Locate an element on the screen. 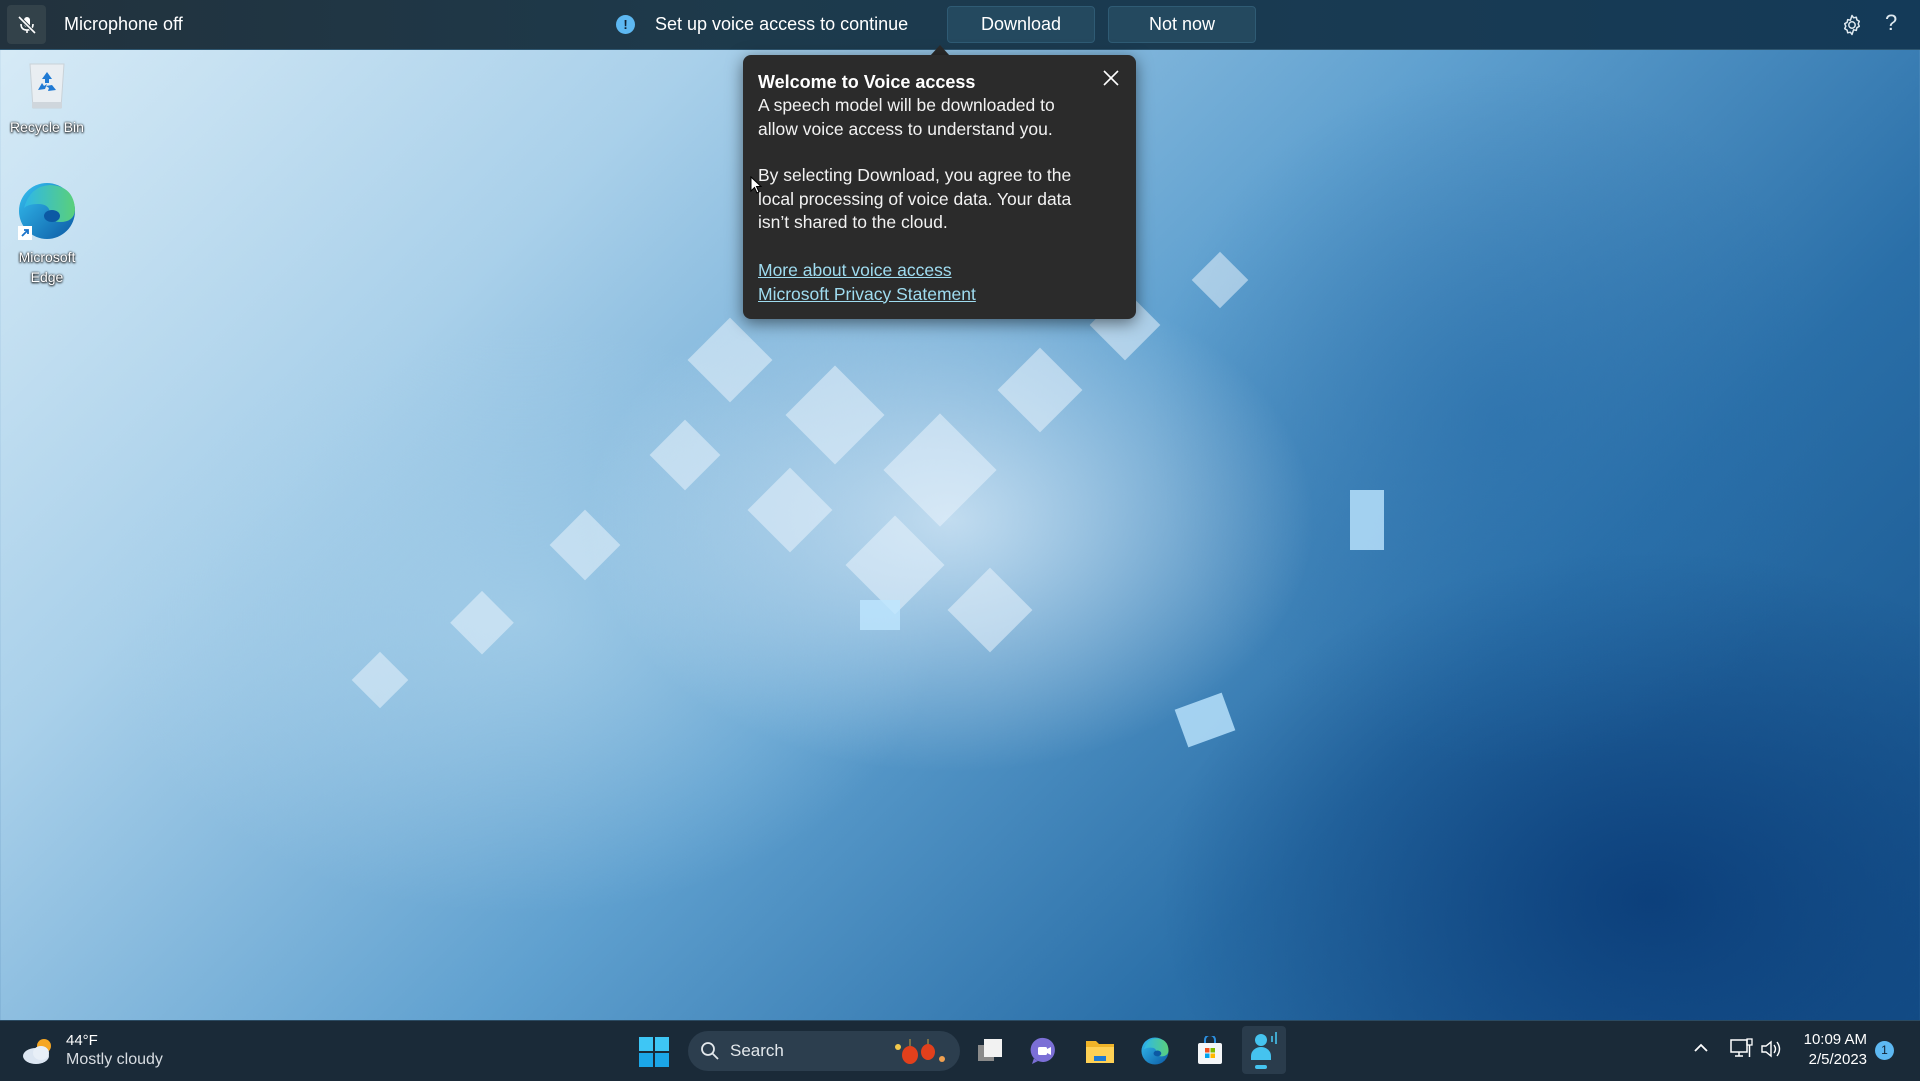 This screenshot has width=1920, height=1081. search-label: Search is located at coordinates (757, 1050).